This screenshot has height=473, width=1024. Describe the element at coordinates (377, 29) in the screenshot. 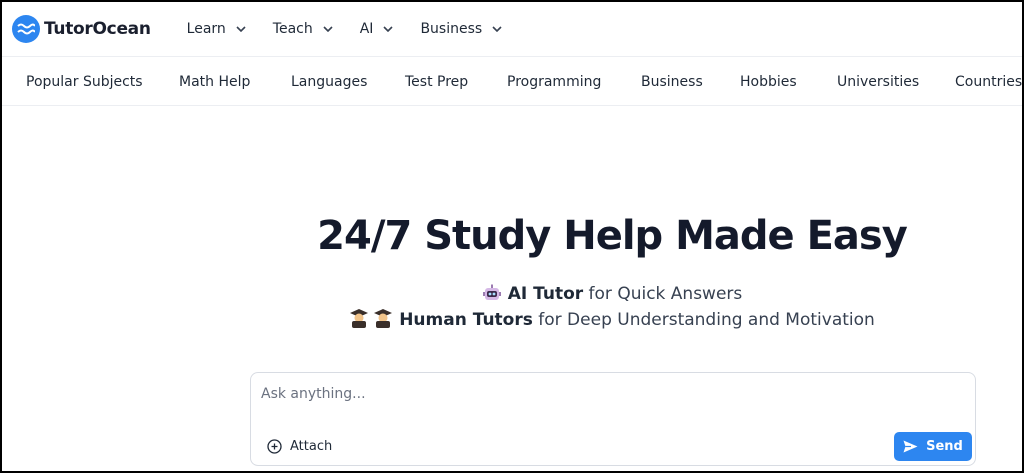

I see `nav-item-ai: AI` at that location.